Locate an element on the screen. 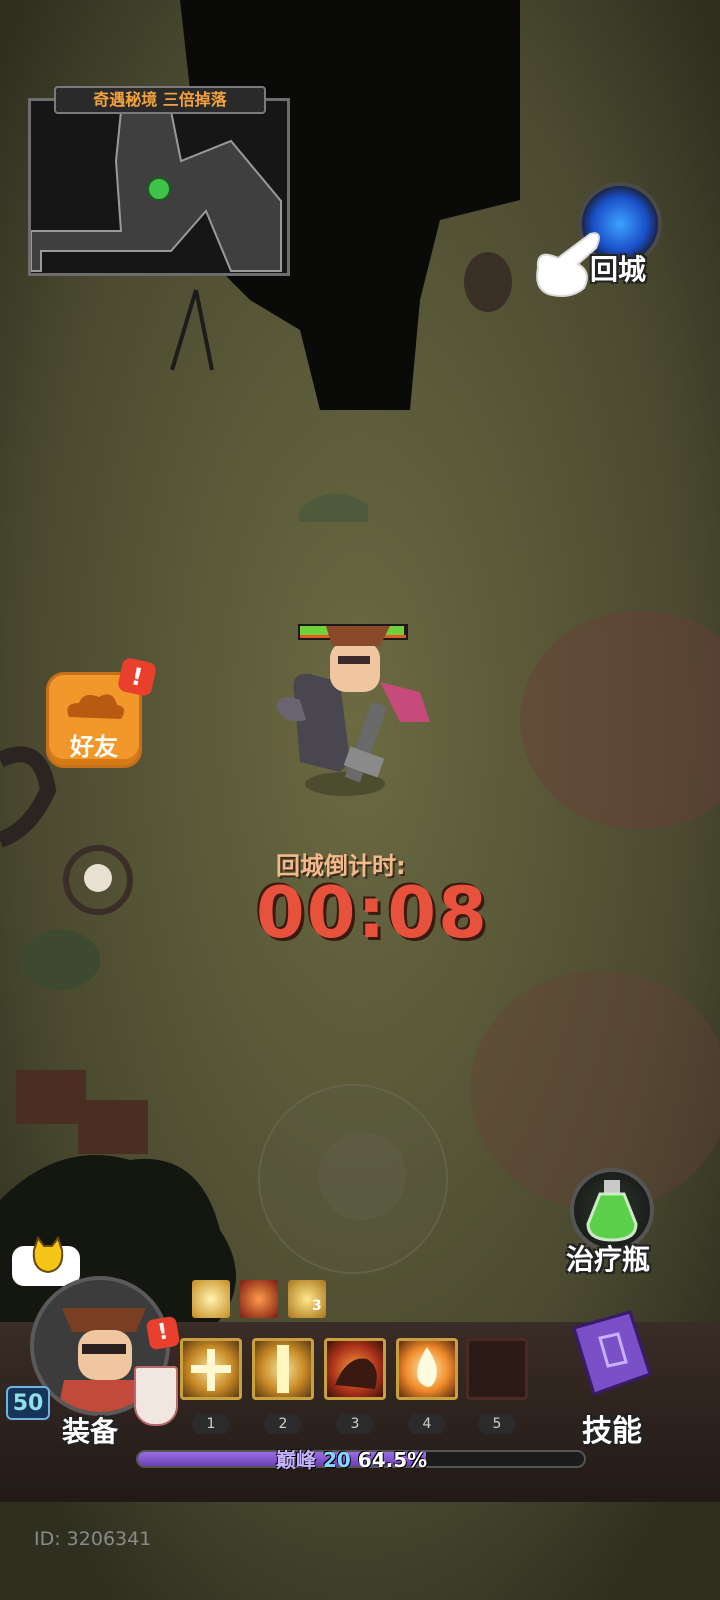 The width and height of the screenshot is (720, 1600). clay-pot is located at coordinates (488, 282).